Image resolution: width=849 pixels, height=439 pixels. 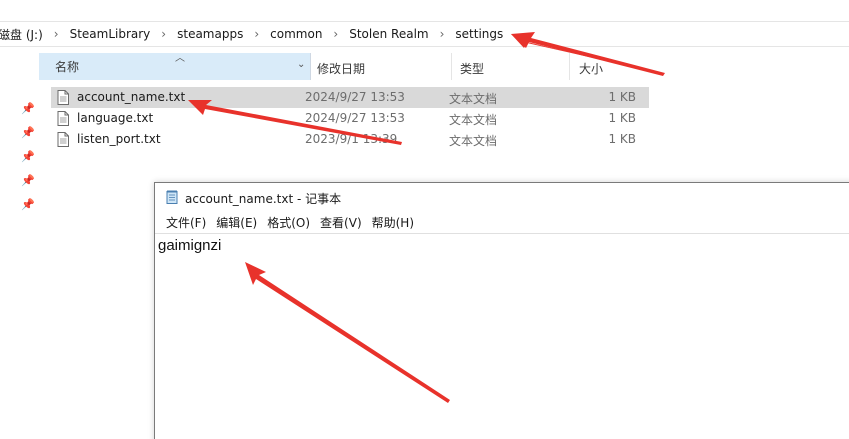 I want to click on column-header-row: 名称 ︿ ⌄ 修改日期 类型 大小, so click(x=349, y=66).